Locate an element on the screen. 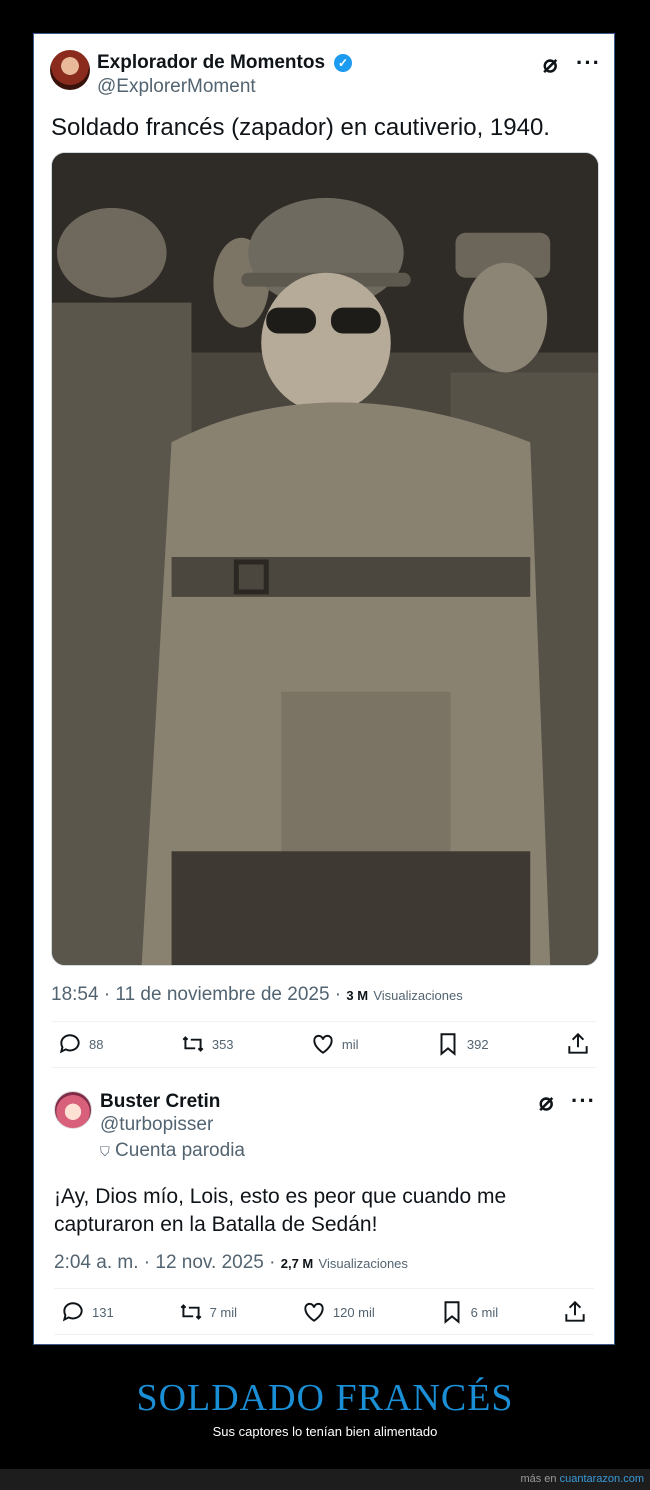 This screenshot has width=650, height=1490. parody-label: ⛉ Cuenta parodia is located at coordinates (172, 1151).